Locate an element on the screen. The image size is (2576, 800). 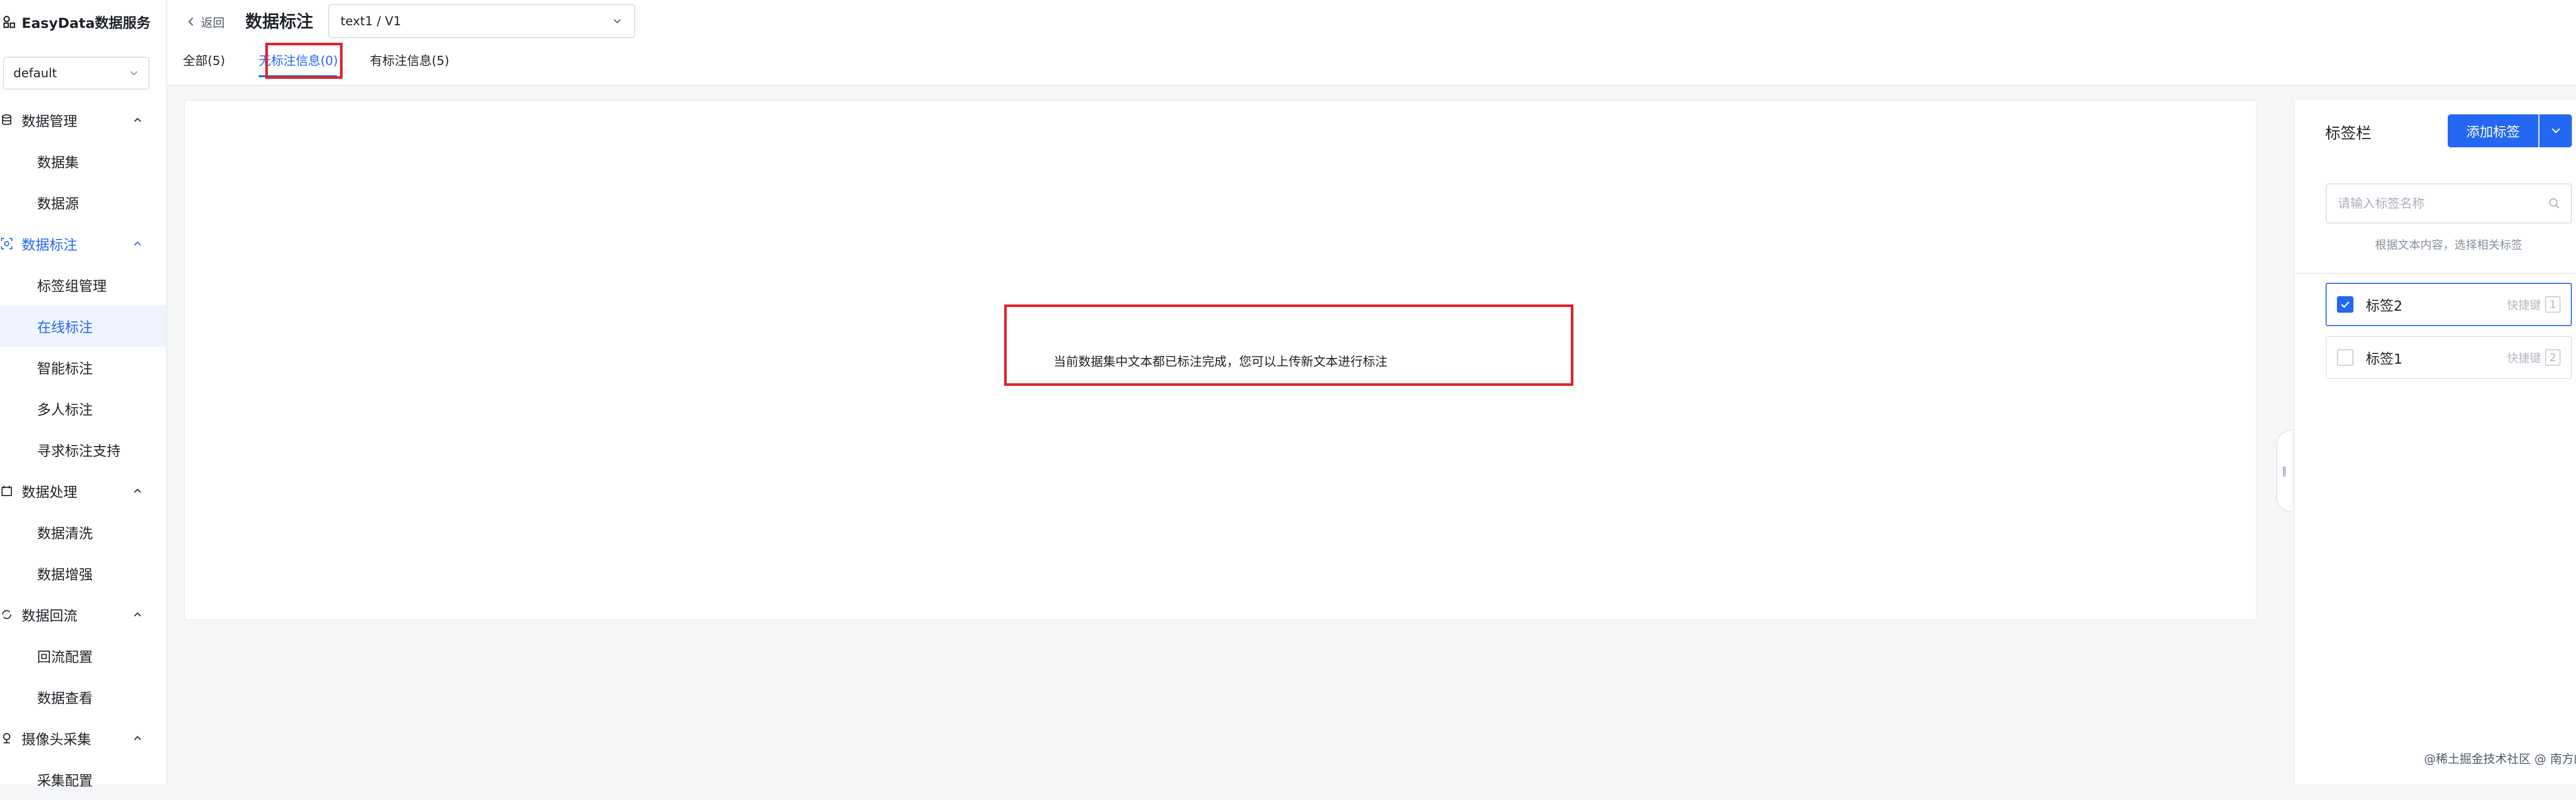
empty-state-message: 当前数据集中文本都已标注完成，您可以上传新文本进行标注 is located at coordinates (1220, 361).